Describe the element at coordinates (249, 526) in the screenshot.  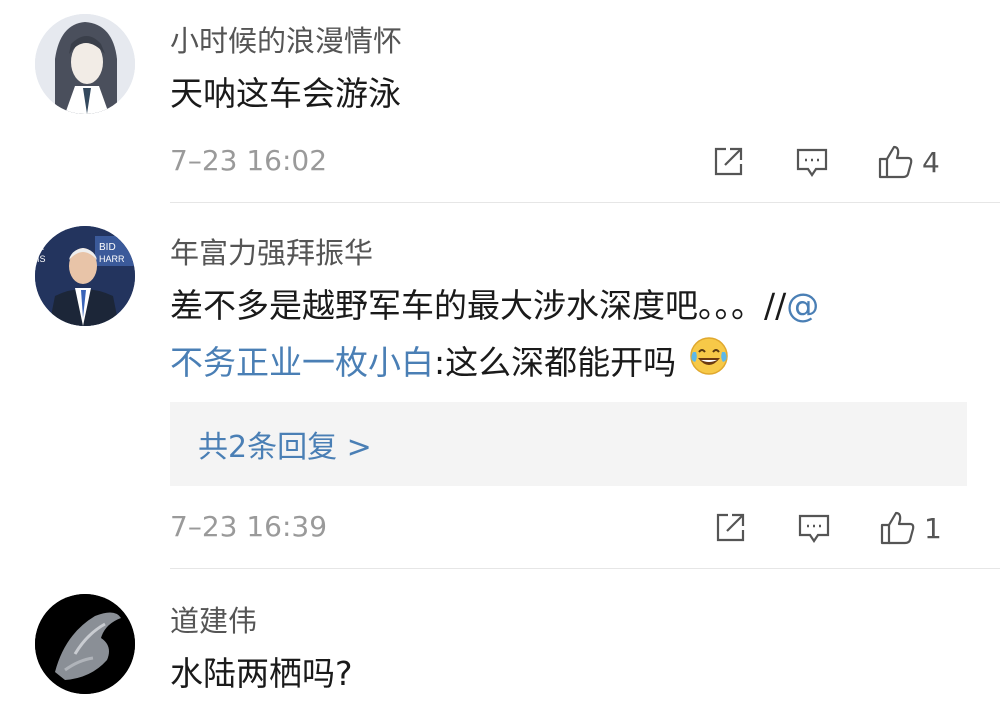
I see `timestamp: 7–23 16:39` at that location.